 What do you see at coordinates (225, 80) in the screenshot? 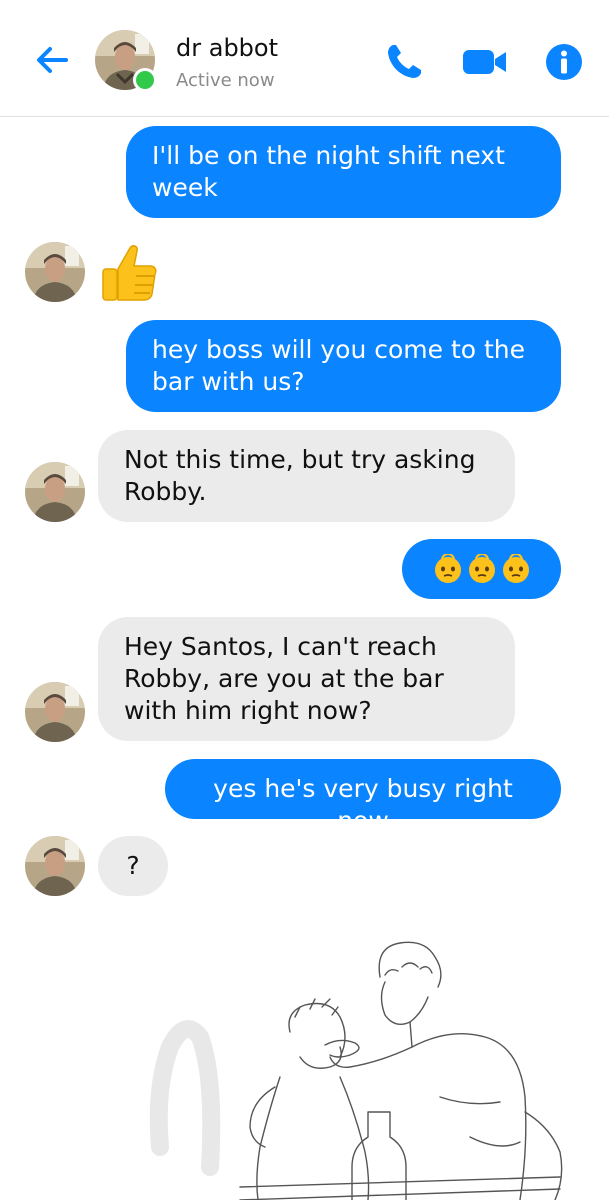
I see `active-status: Active now` at bounding box center [225, 80].